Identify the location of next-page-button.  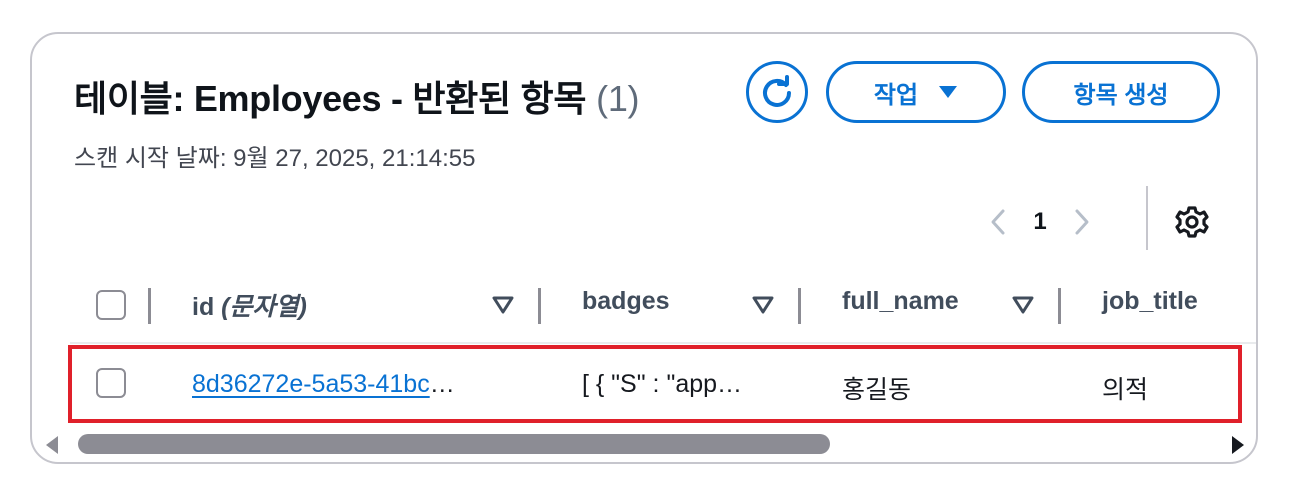
(1082, 222).